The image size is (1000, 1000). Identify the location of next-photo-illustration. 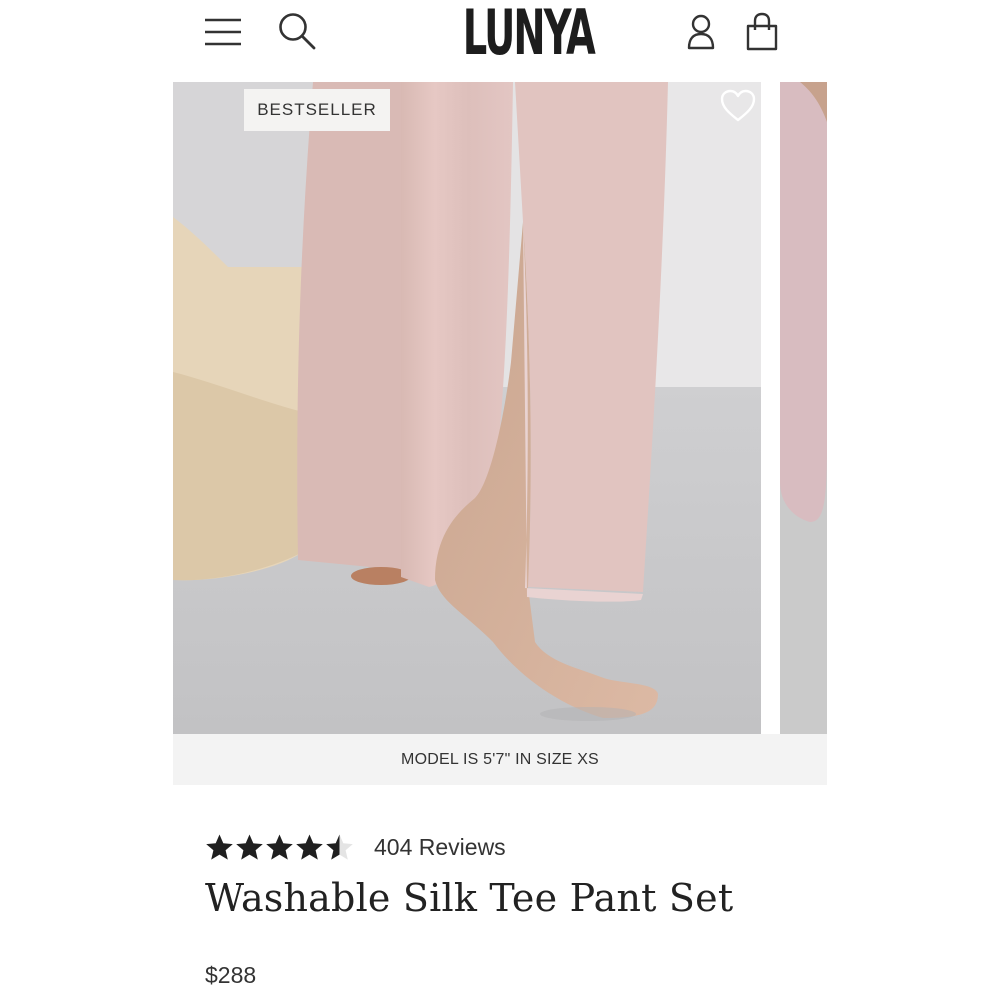
(803, 408).